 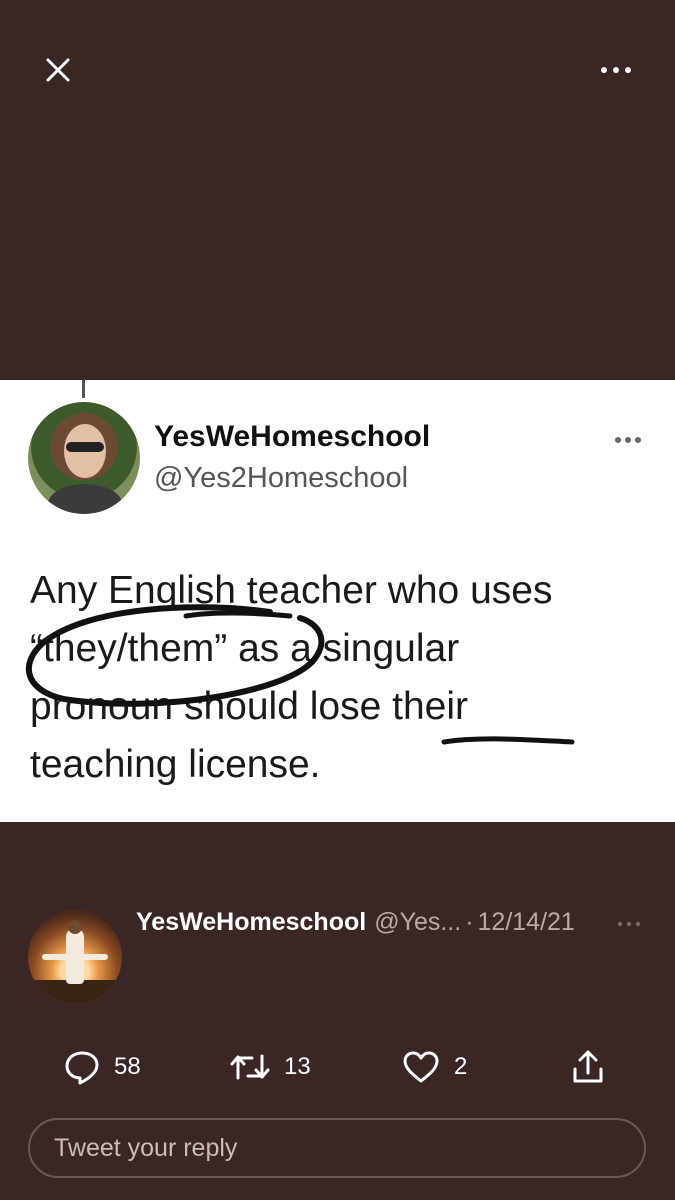 I want to click on tweet-meta: YesWeHomeschool @Yes... · 12/14/21, so click(x=355, y=924).